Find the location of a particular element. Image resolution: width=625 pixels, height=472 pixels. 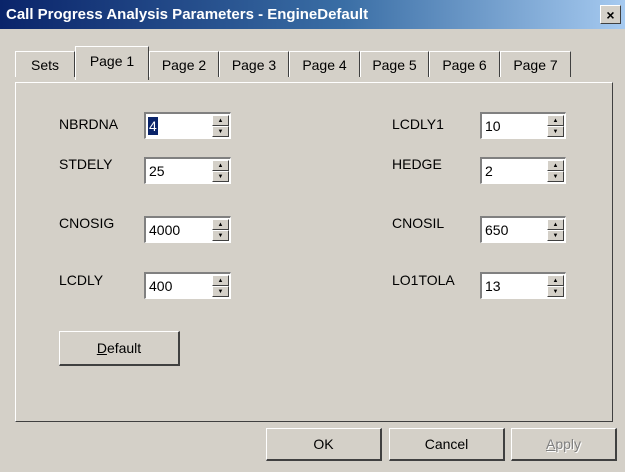

lcdly-spin-down-icon: ▼ is located at coordinates (220, 291).